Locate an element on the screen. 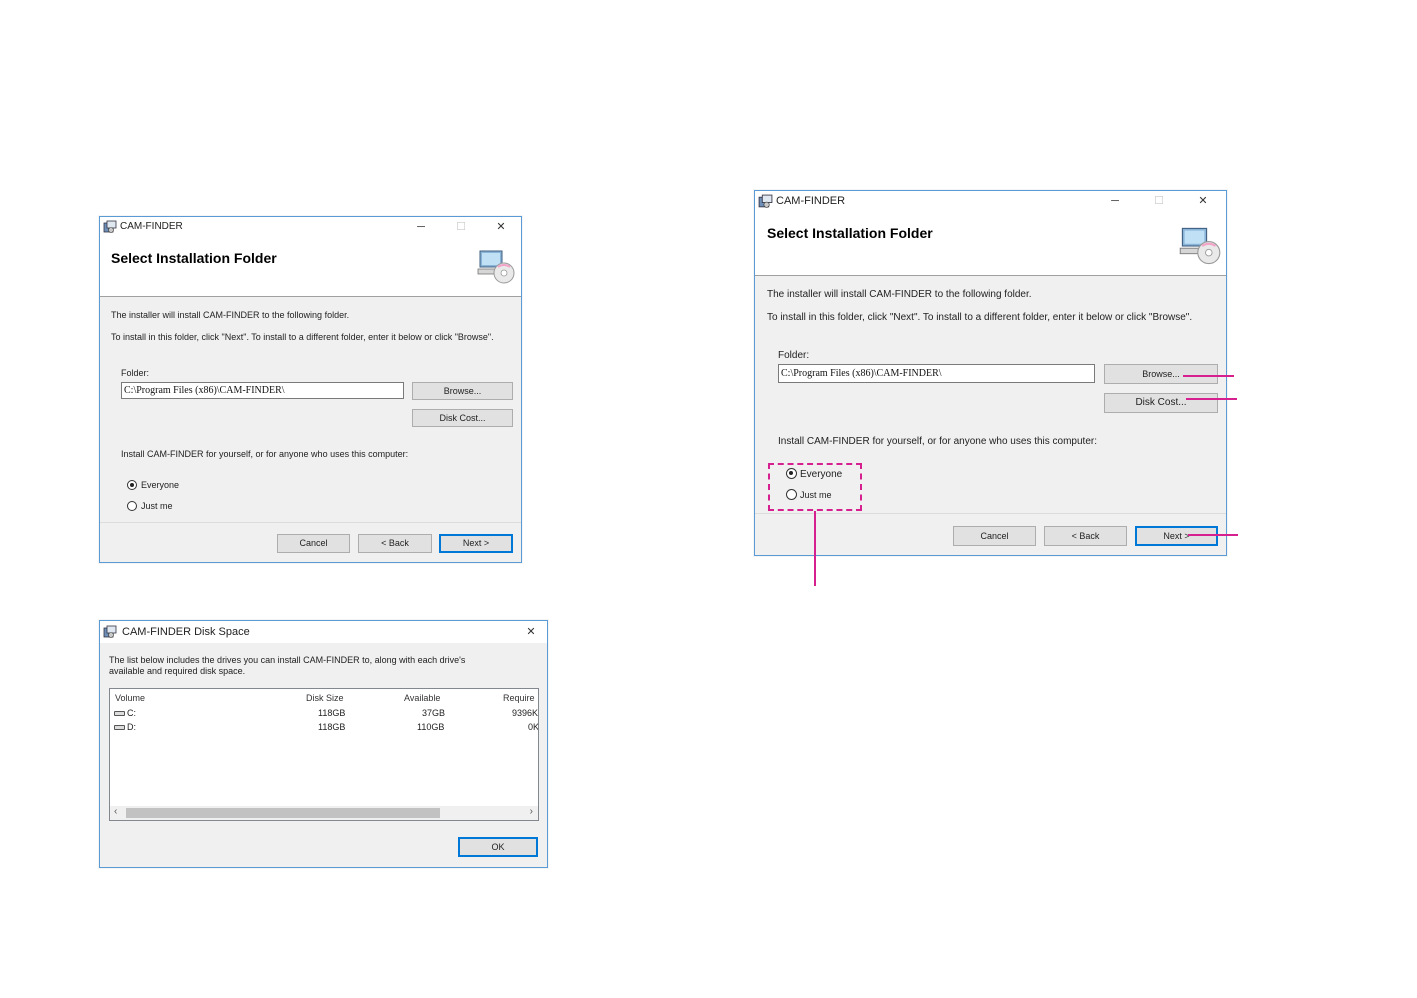 The image size is (1417, 998). radio-group-highlight is located at coordinates (815, 487).